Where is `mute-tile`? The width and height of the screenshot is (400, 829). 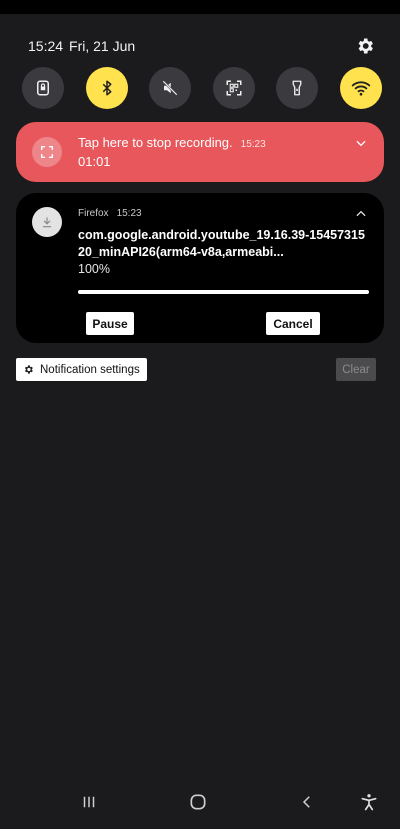 mute-tile is located at coordinates (170, 88).